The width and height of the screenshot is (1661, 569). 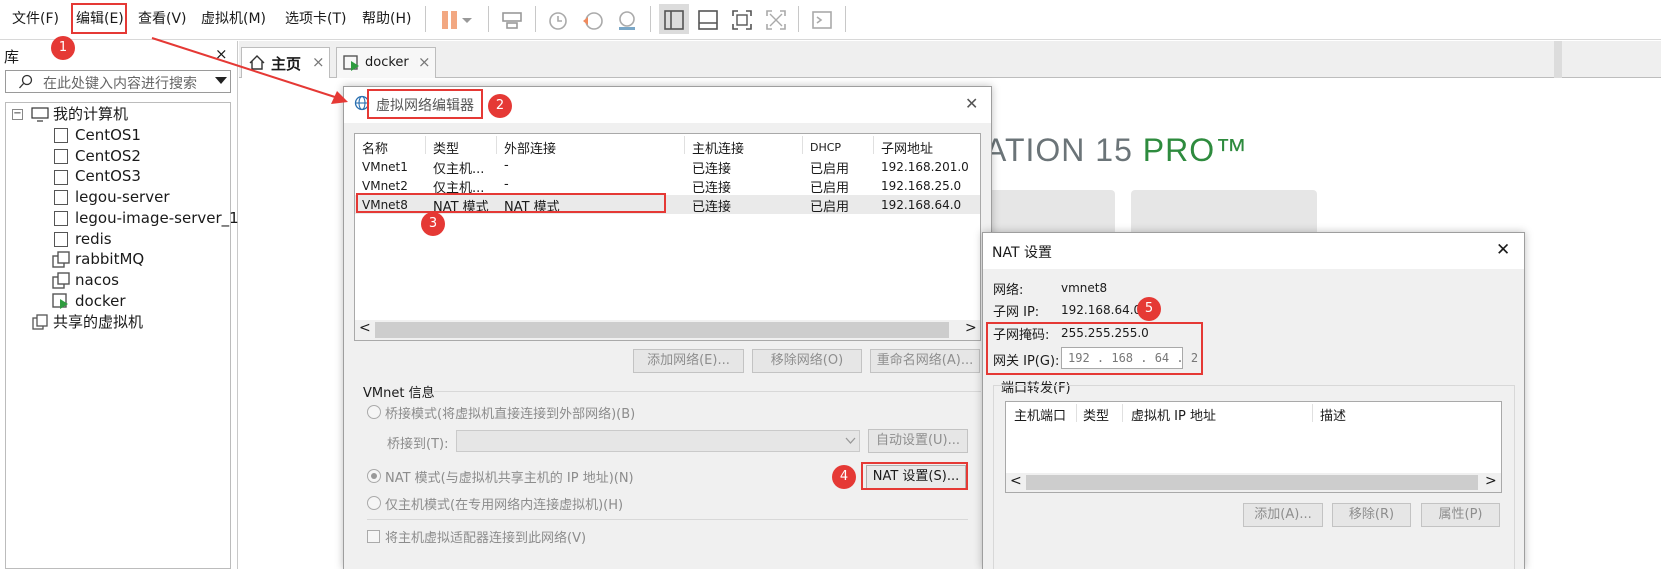 What do you see at coordinates (1503, 250) in the screenshot?
I see `nat-close-button: ✕` at bounding box center [1503, 250].